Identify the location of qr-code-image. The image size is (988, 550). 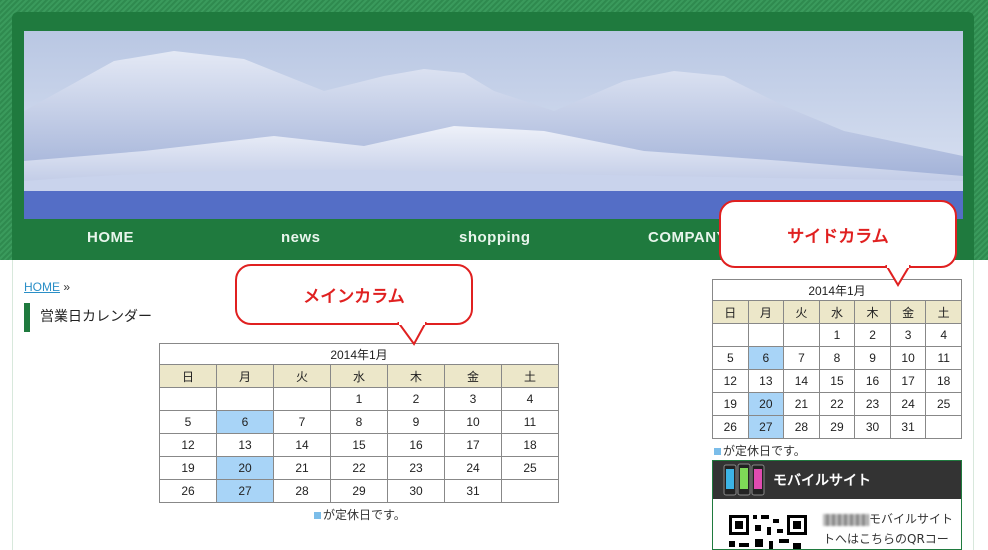
(768, 531).